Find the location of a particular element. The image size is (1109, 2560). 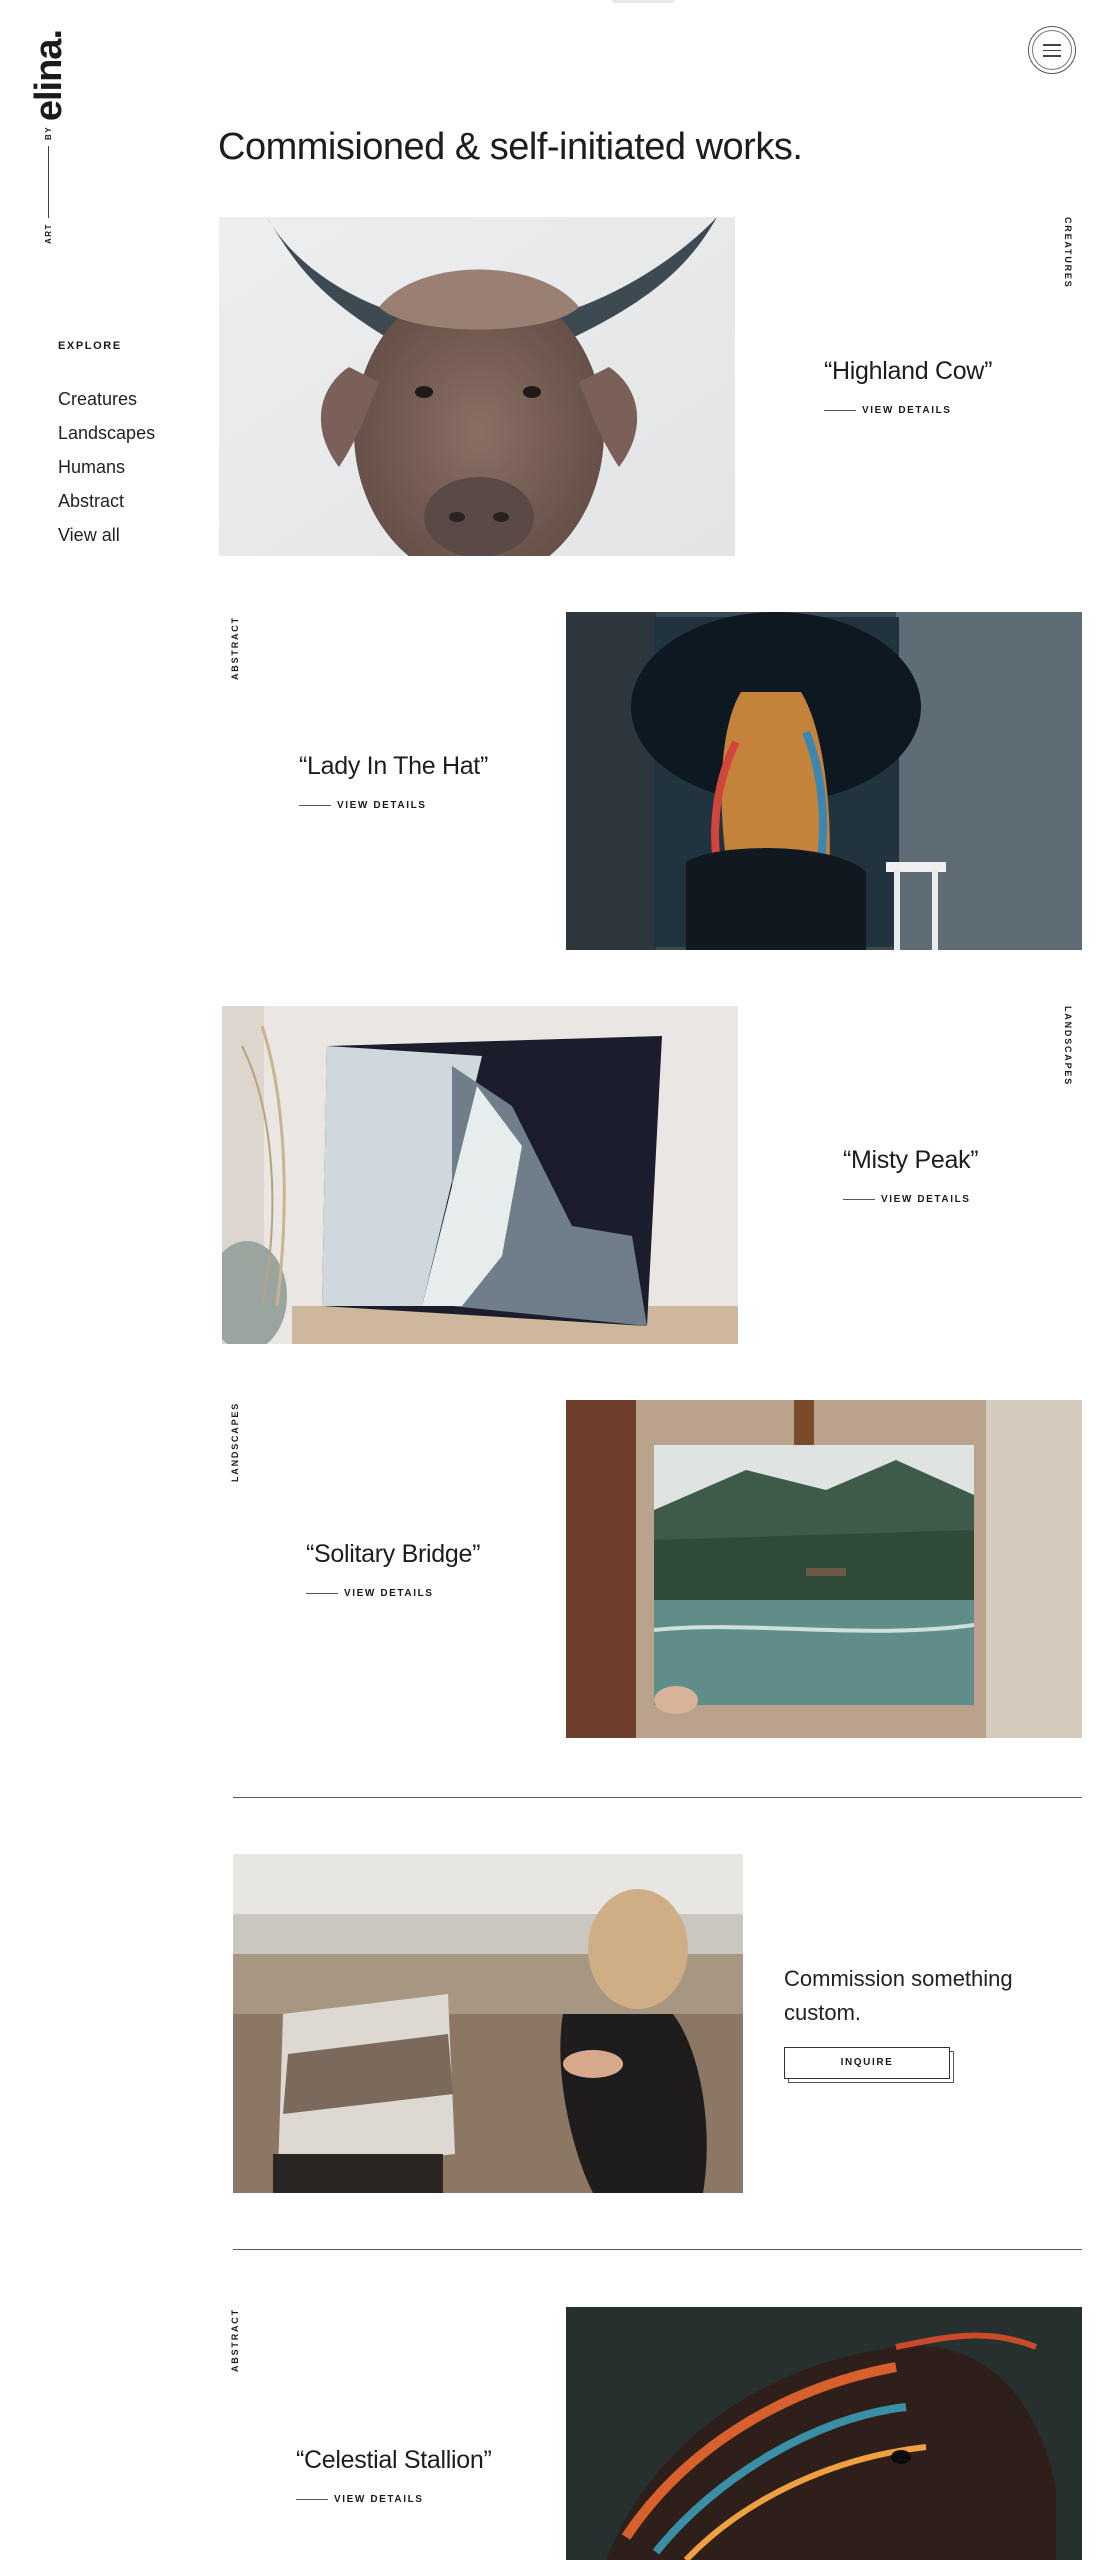

solitary-bridge-illustration is located at coordinates (824, 1569).